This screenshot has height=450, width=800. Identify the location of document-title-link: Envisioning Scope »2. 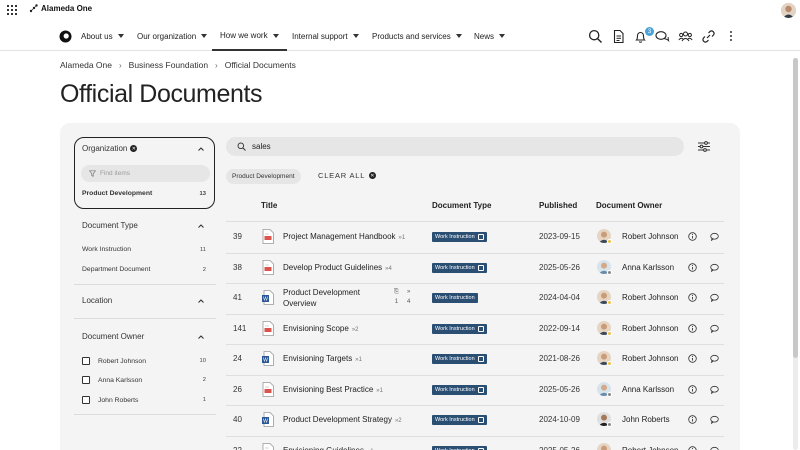
(321, 328).